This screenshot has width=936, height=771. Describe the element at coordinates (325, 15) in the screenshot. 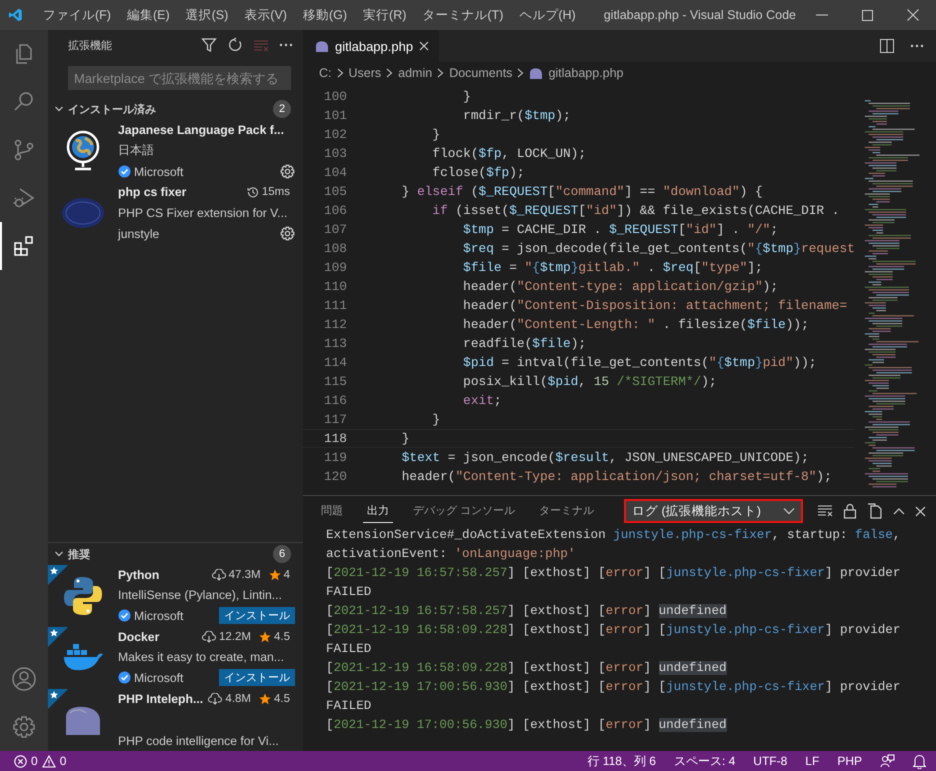

I see `menu-item: 移動(G)` at that location.